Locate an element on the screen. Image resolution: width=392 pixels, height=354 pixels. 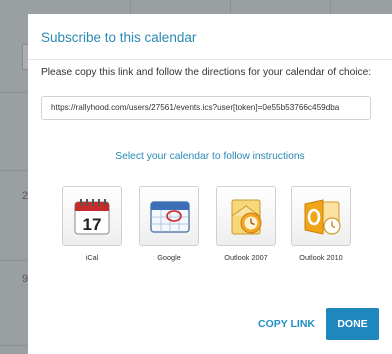
copy-link-button: COPY LINK is located at coordinates (286, 324).